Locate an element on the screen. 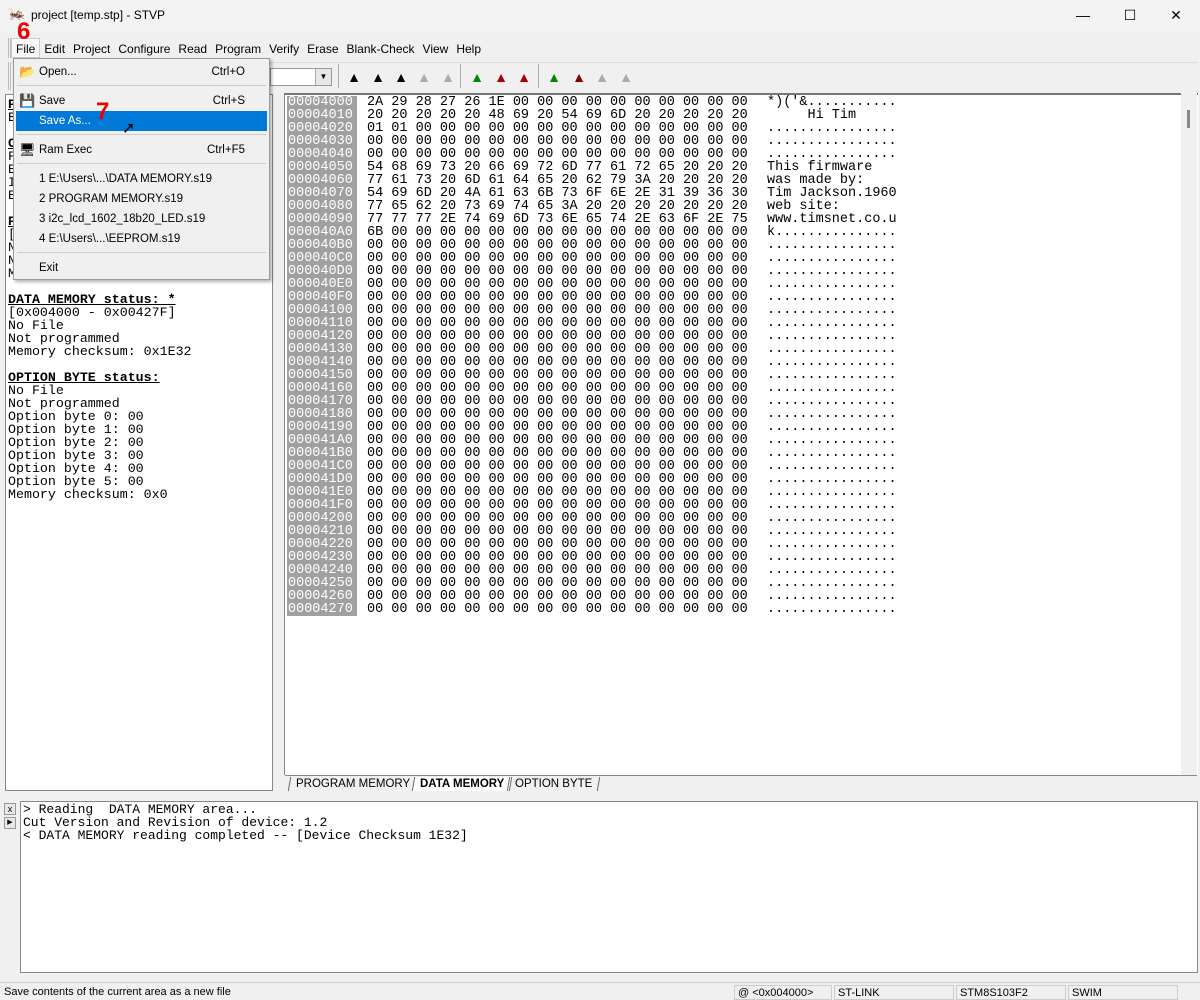 This screenshot has width=1200, height=1000. annotation-step-6: 6 is located at coordinates (24, 31).